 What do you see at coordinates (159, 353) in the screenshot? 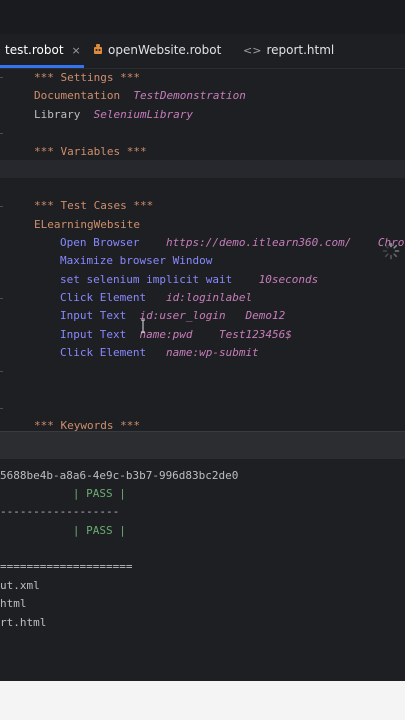
I see `step-click-submit: Click Element name:wp-submit` at bounding box center [159, 353].